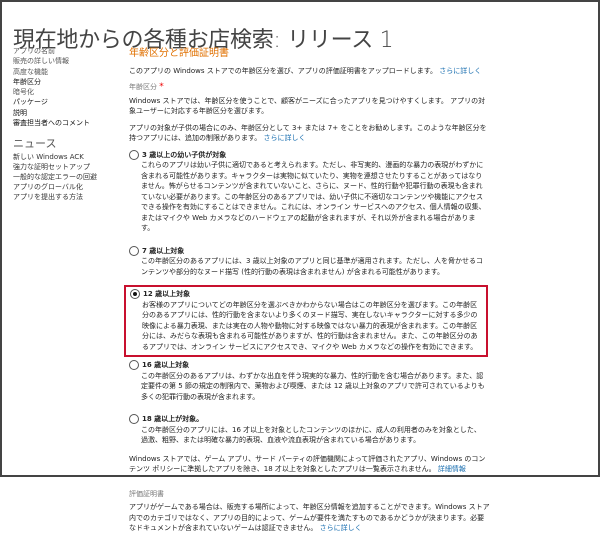 This screenshot has height=540, width=600. Describe the element at coordinates (55, 167) in the screenshot. I see `news-link: 強力な証明セットアップ` at that location.